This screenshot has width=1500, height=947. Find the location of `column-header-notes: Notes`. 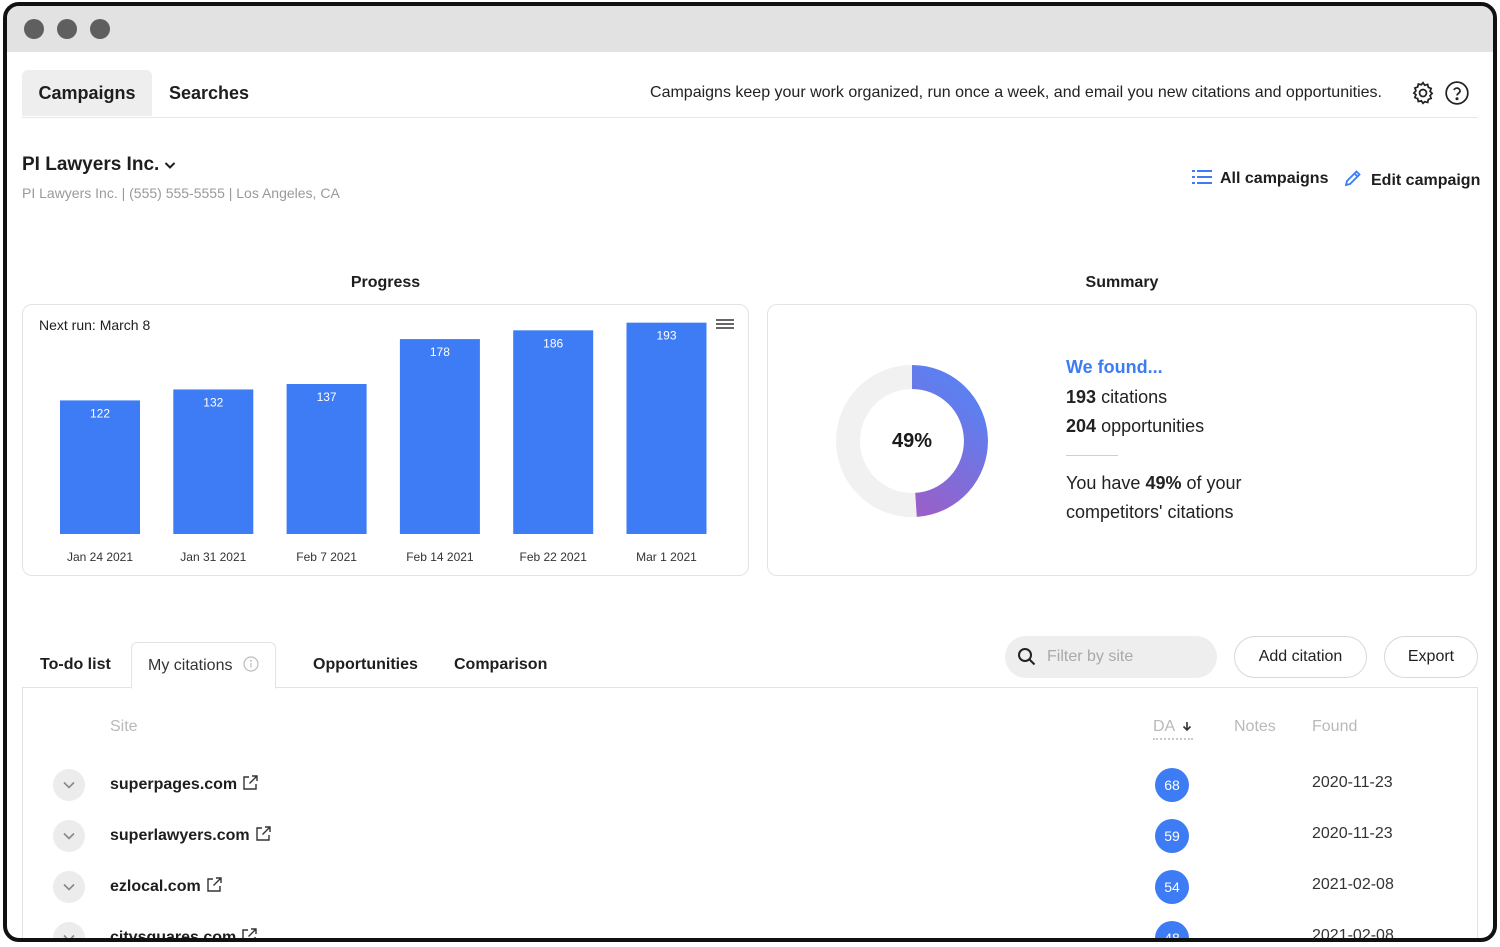

column-header-notes: Notes is located at coordinates (1255, 727).